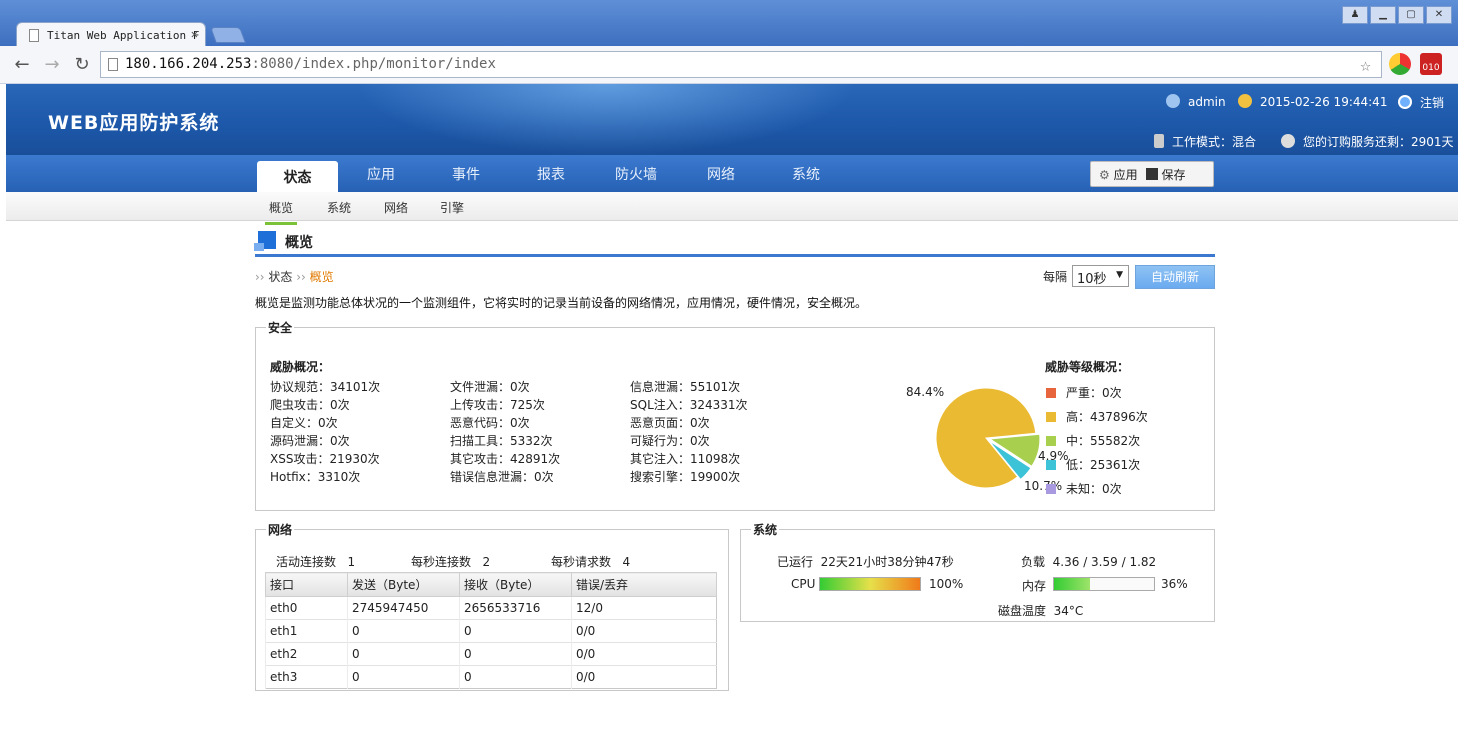  Describe the element at coordinates (1207, 102) in the screenshot. I see `username: admin` at that location.